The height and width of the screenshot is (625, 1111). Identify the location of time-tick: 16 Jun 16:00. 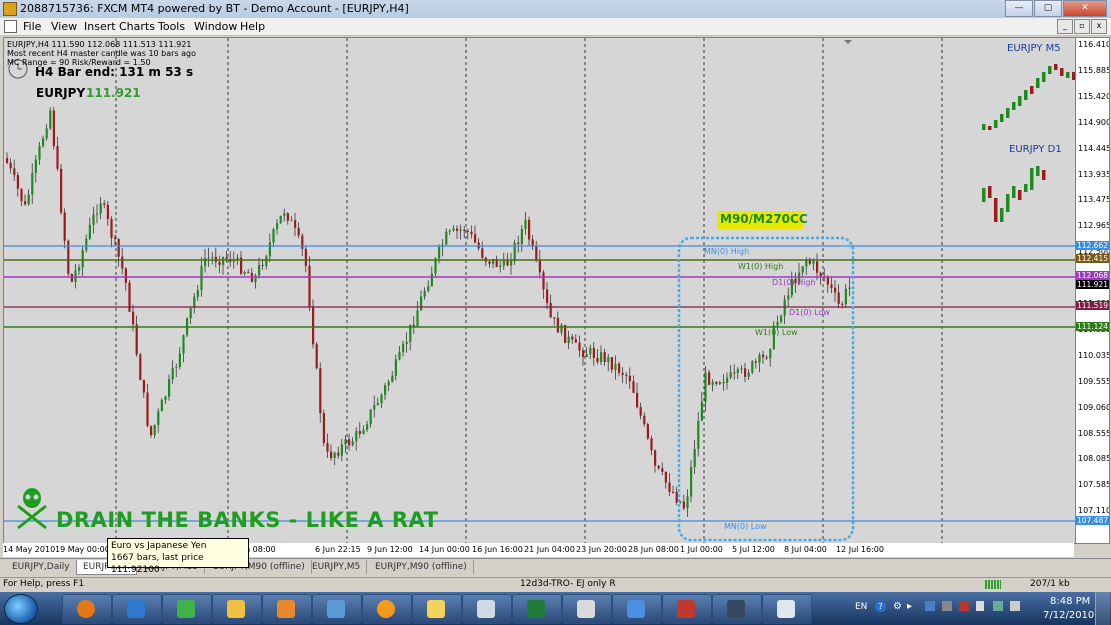
(497, 549).